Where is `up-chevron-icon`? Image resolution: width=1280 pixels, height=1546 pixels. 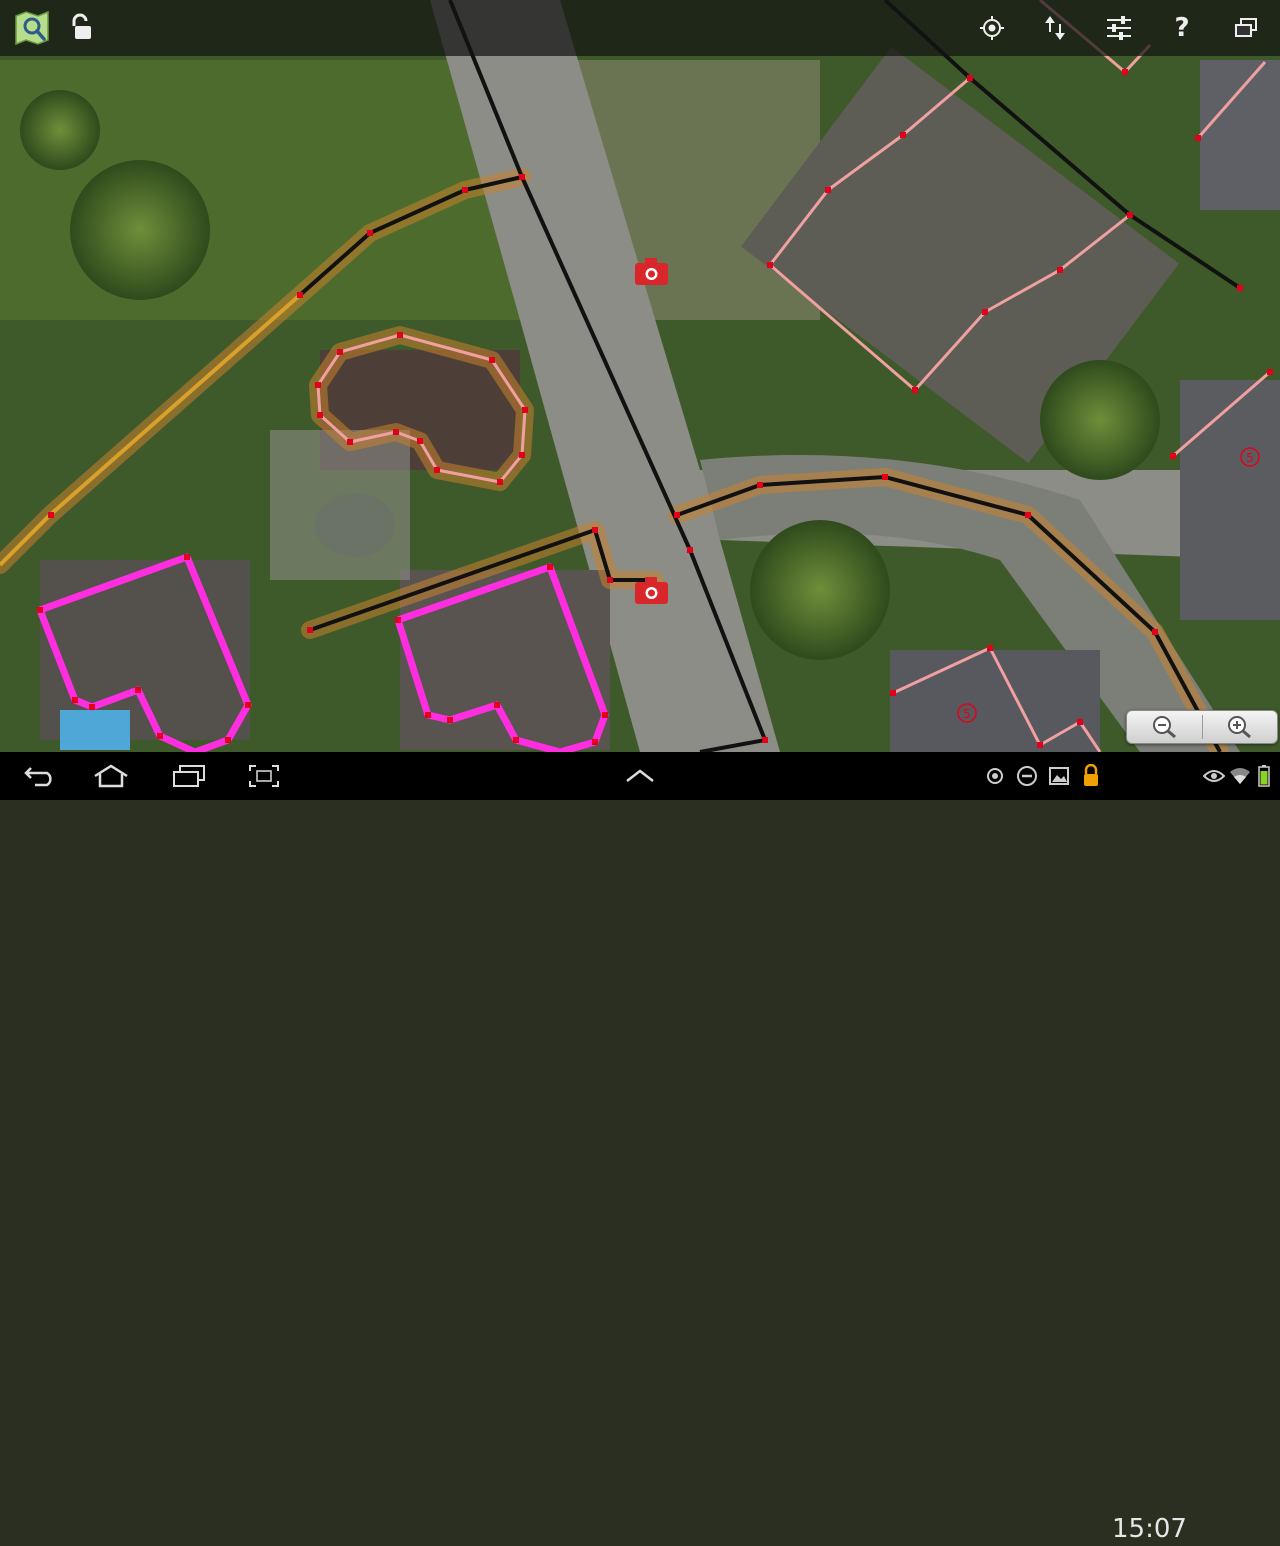
up-chevron-icon is located at coordinates (640, 776).